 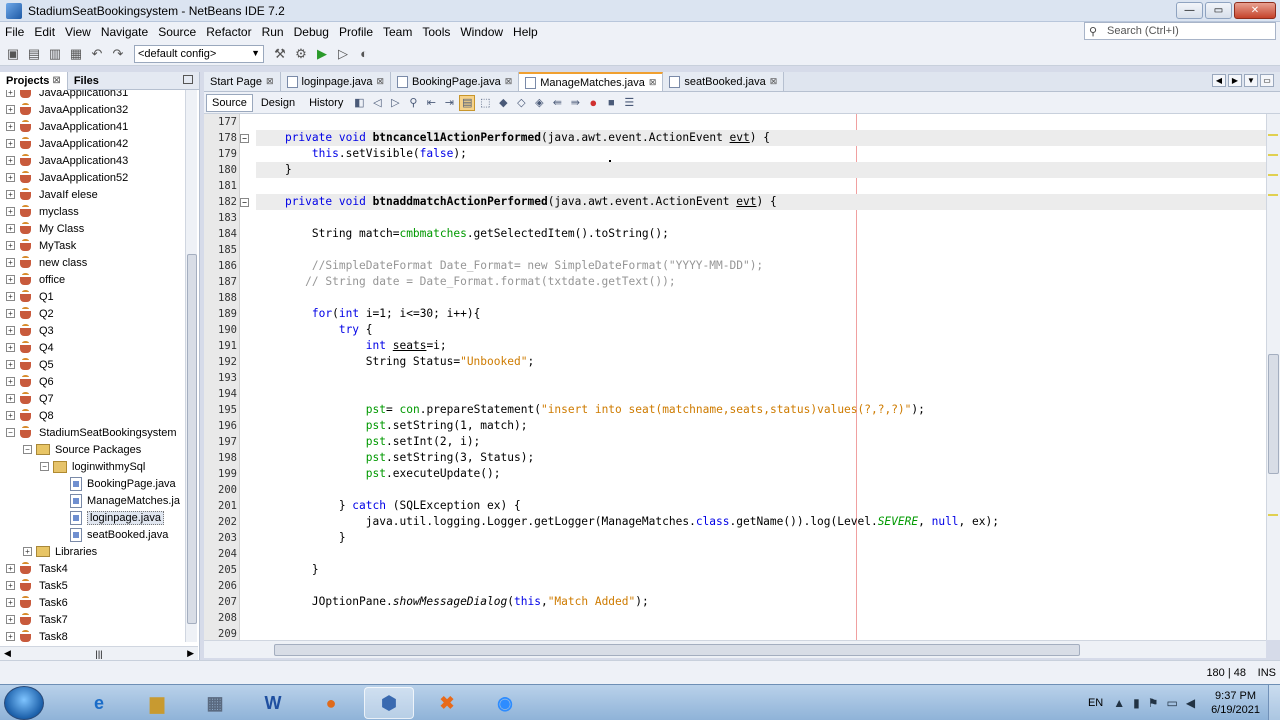 What do you see at coordinates (611, 103) in the screenshot?
I see `stop-macro-icon: ■` at bounding box center [611, 103].